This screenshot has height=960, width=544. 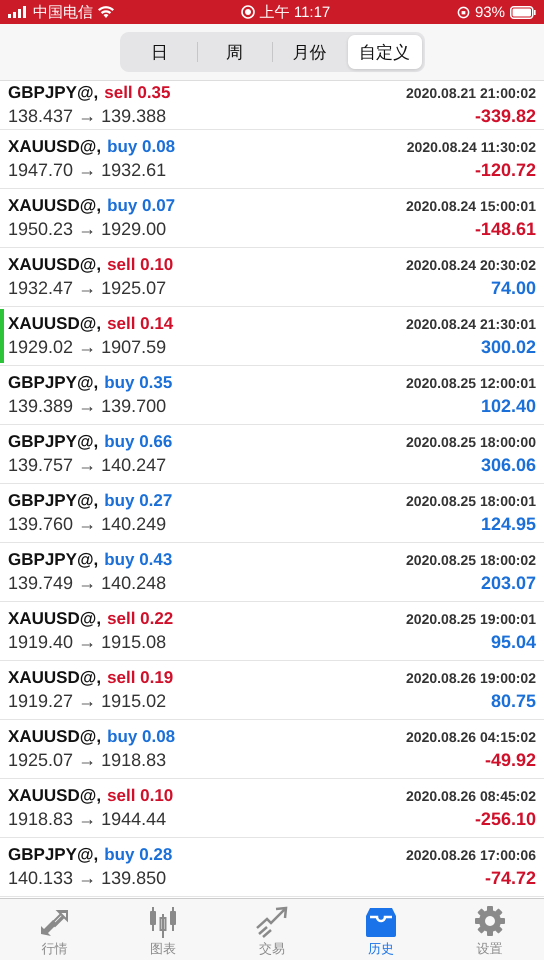 I want to click on trade-profit: -74.72, so click(x=510, y=878).